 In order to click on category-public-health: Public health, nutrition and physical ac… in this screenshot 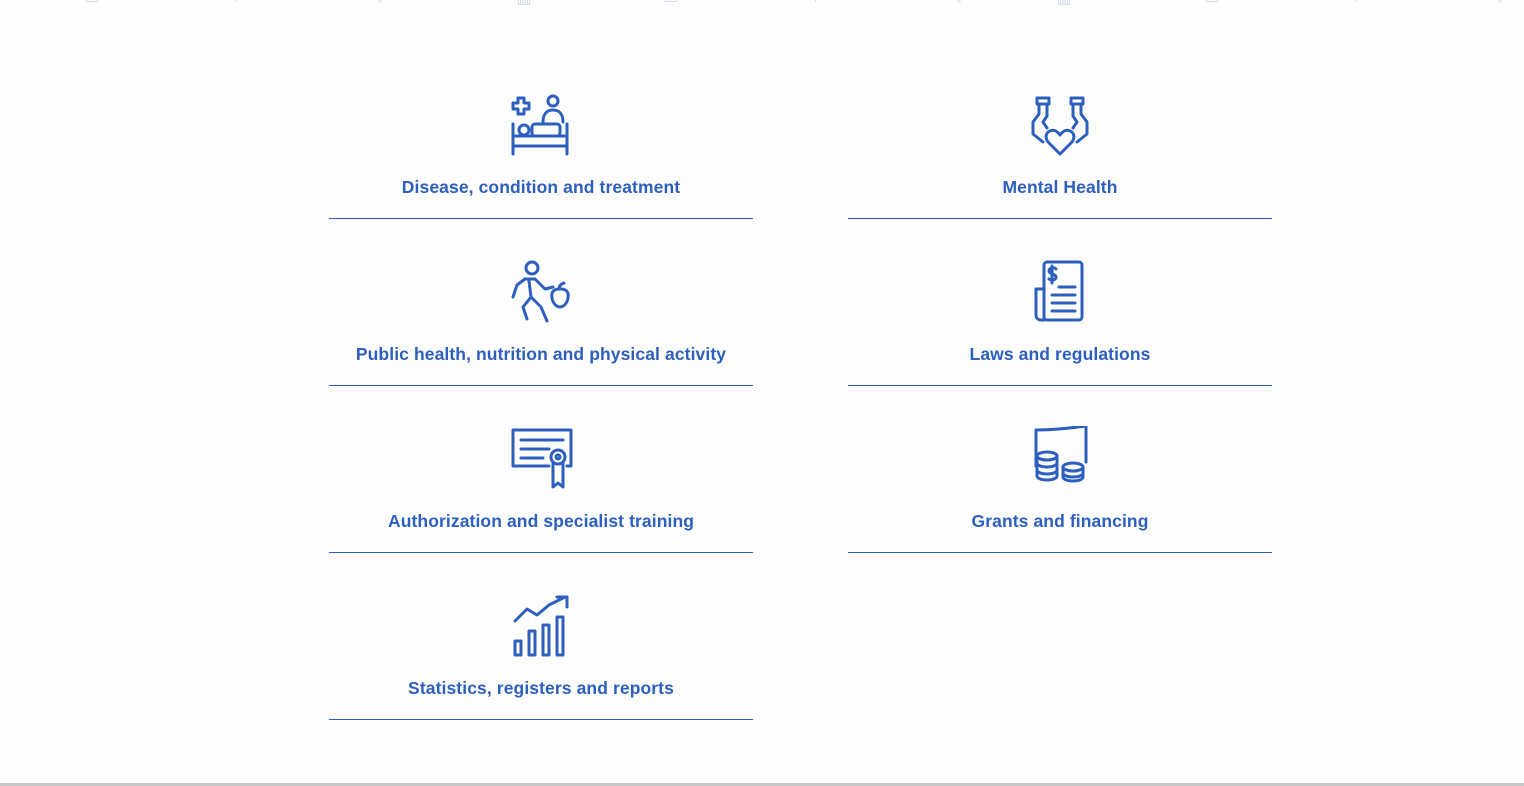, I will do `click(541, 320)`.